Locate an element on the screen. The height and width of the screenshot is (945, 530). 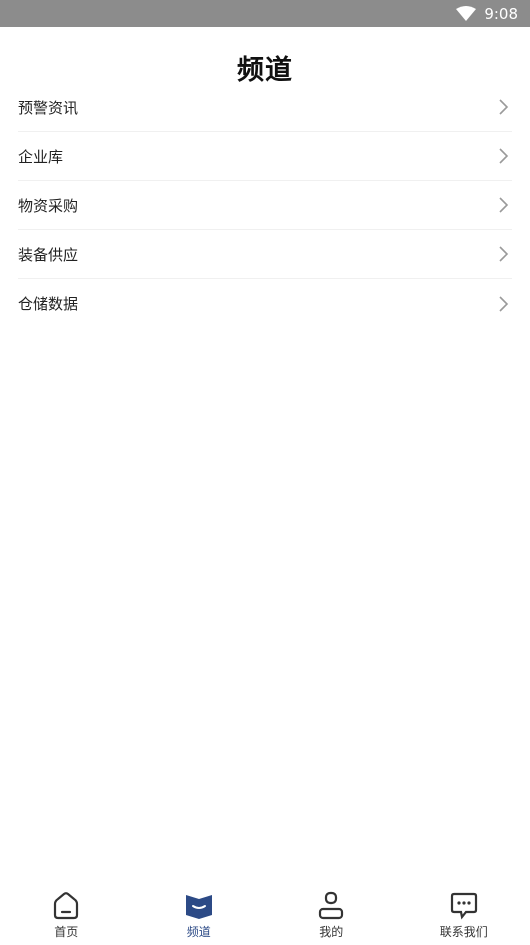
tab-contact-us: 联系我们 is located at coordinates (464, 916).